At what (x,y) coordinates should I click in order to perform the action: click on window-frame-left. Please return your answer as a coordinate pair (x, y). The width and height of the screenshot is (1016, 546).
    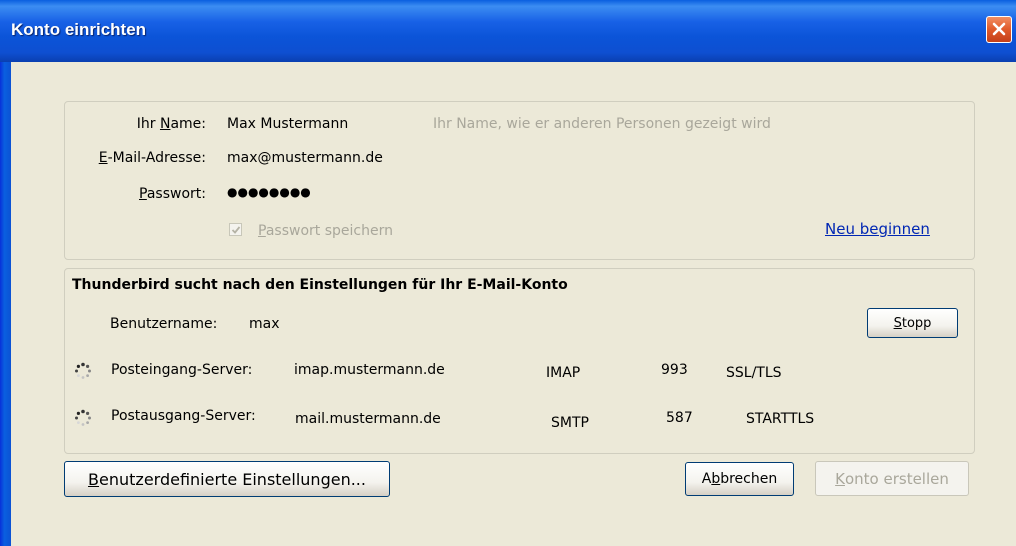
    Looking at the image, I should click on (5, 304).